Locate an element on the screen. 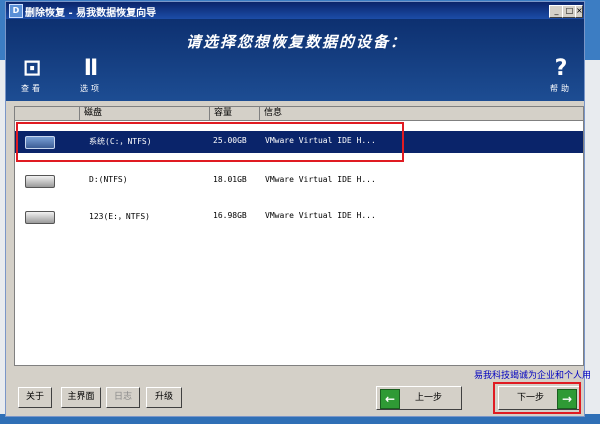  device-capacity: 18.01GB is located at coordinates (230, 179).